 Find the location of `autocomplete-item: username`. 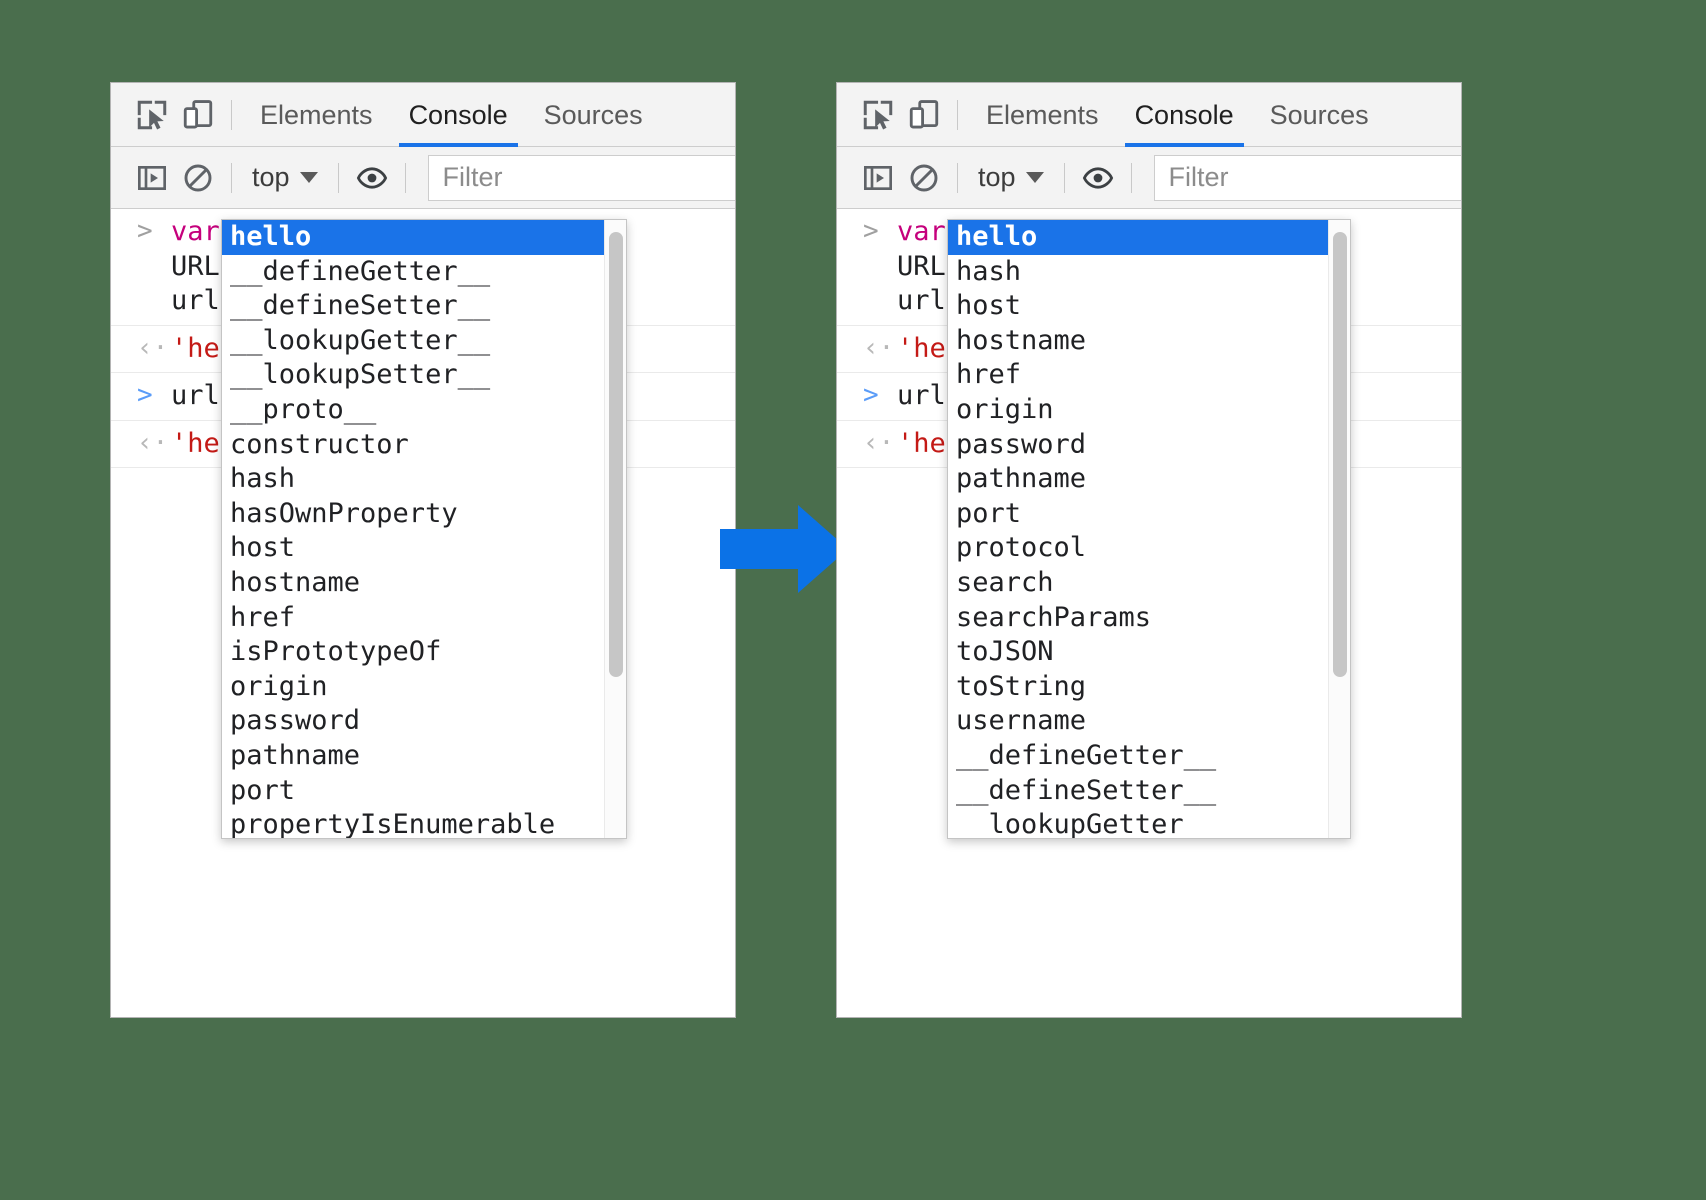

autocomplete-item: username is located at coordinates (1138, 721).